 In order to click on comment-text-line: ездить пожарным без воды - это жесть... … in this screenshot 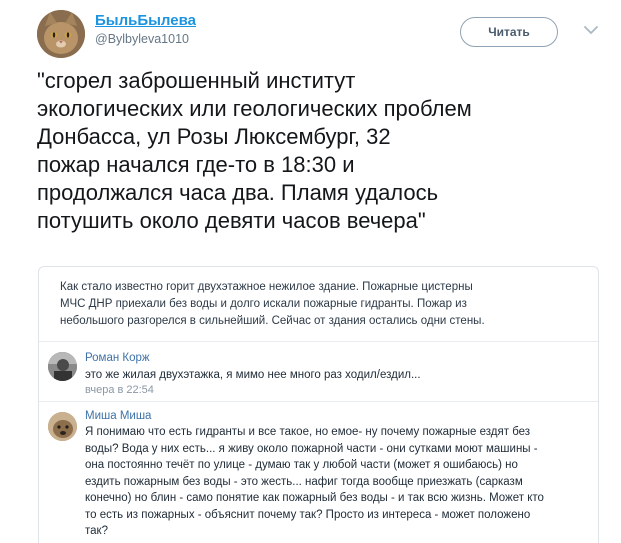, I will do `click(304, 481)`.